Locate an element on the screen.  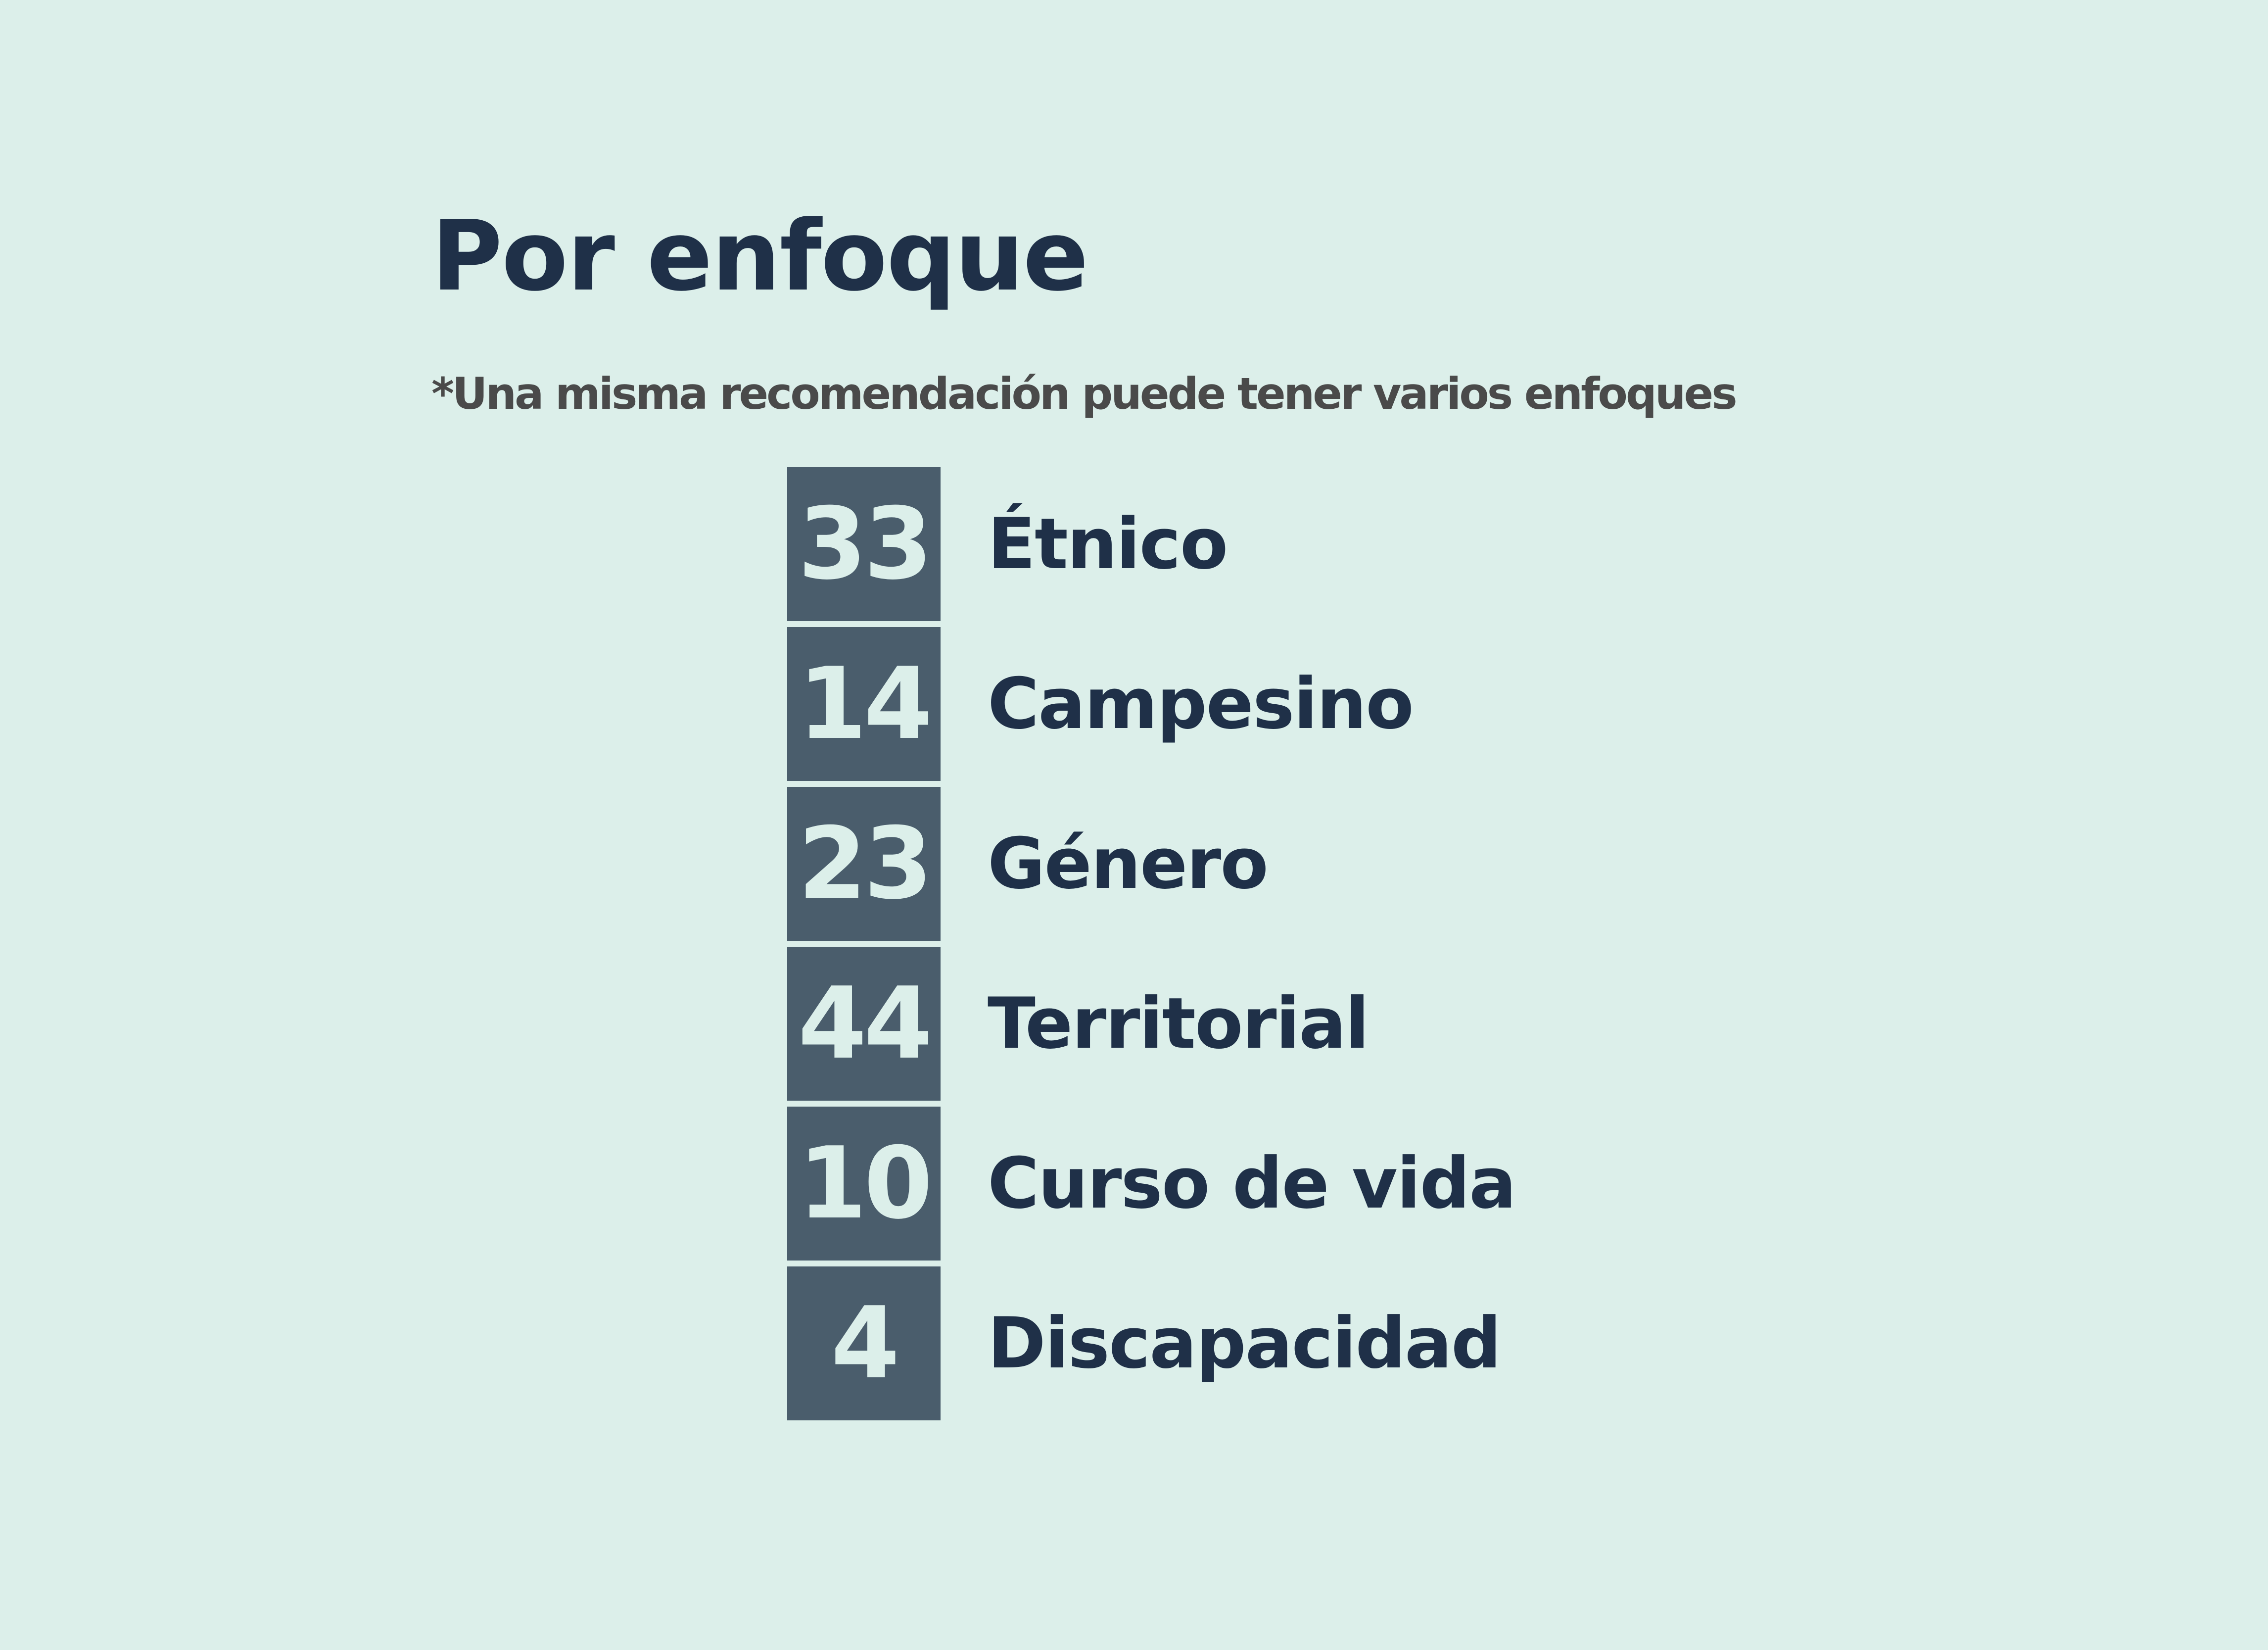
list-item: 23 Género is located at coordinates (1183, 864).